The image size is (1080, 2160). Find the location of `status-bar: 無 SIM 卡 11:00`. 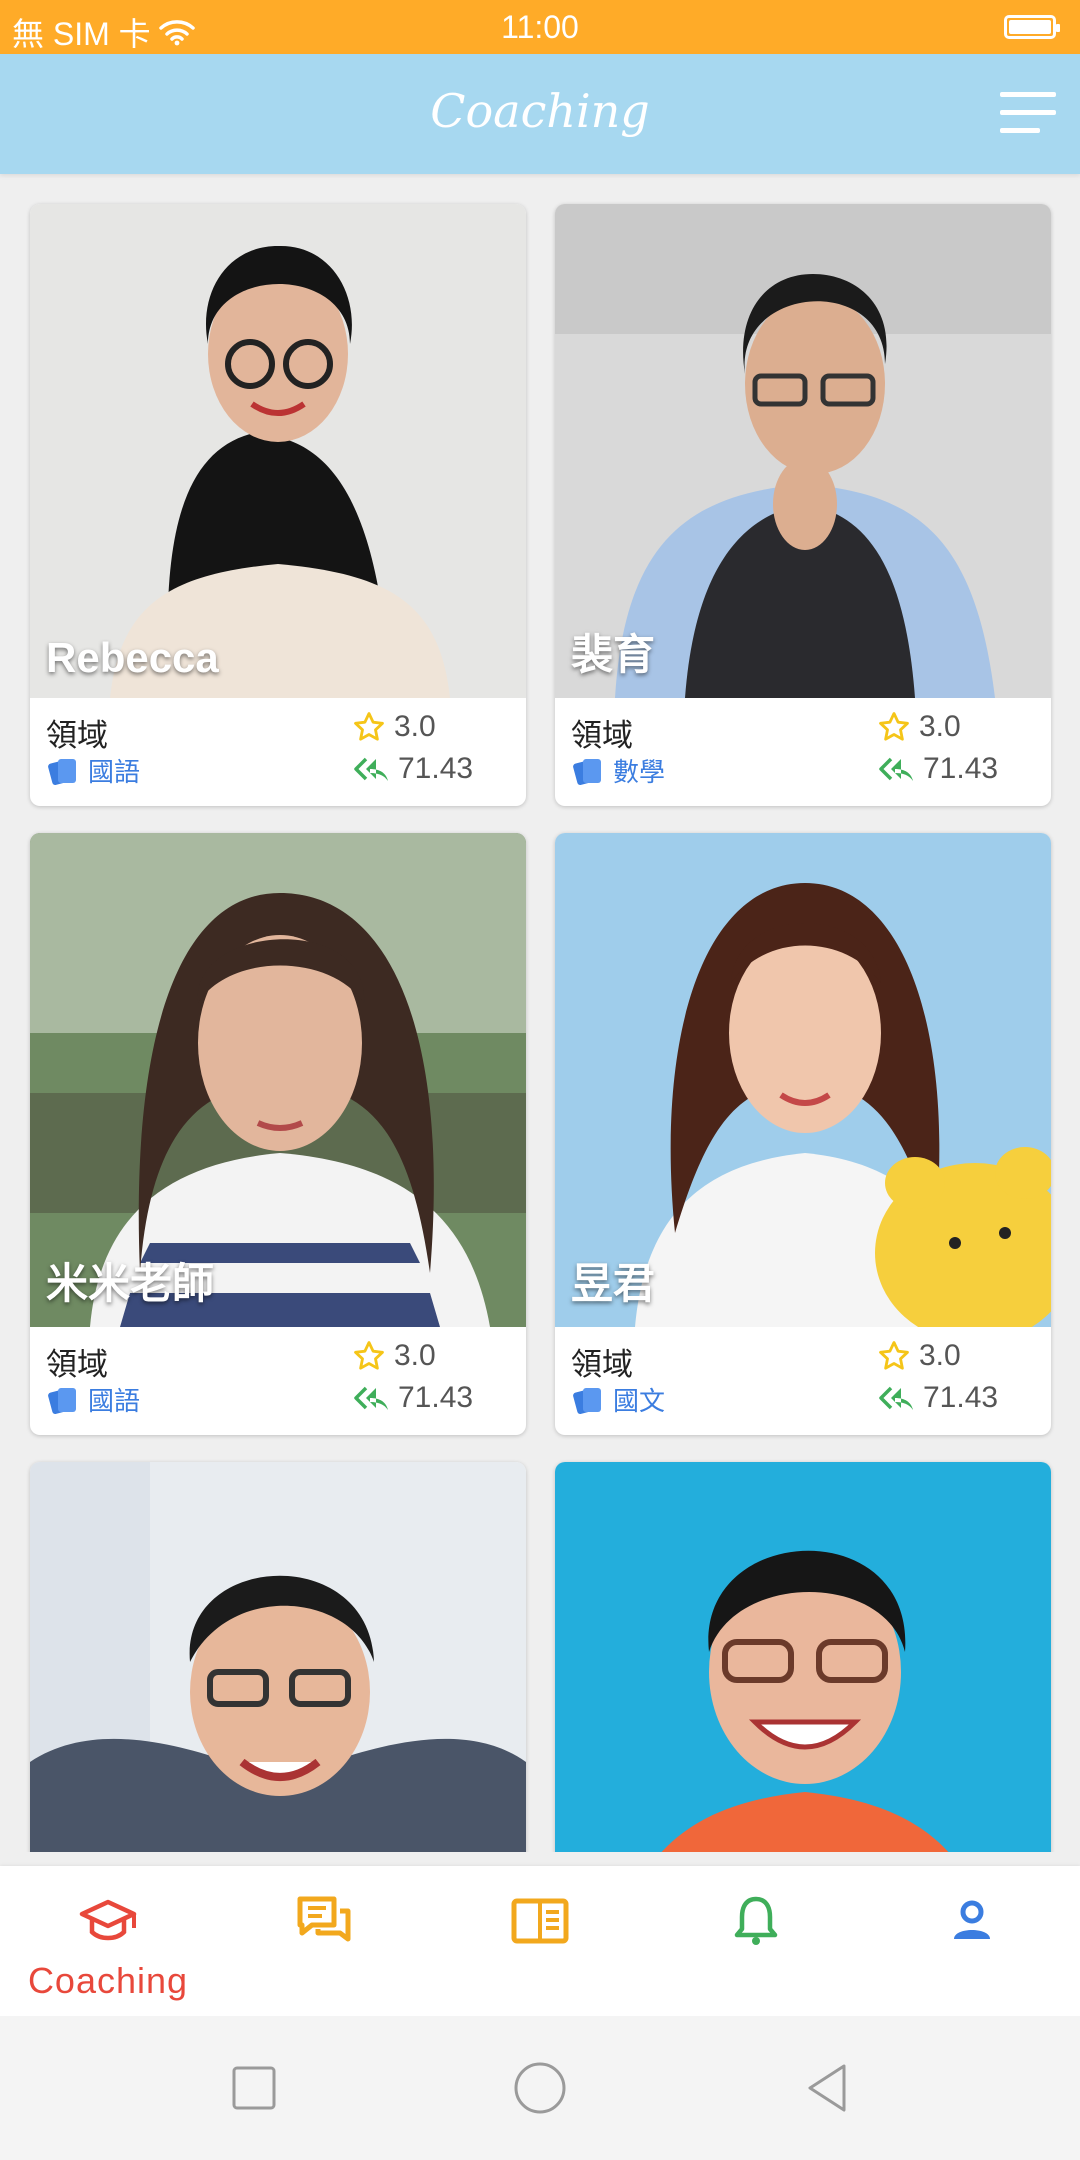

status-bar: 無 SIM 卡 11:00 is located at coordinates (540, 27).